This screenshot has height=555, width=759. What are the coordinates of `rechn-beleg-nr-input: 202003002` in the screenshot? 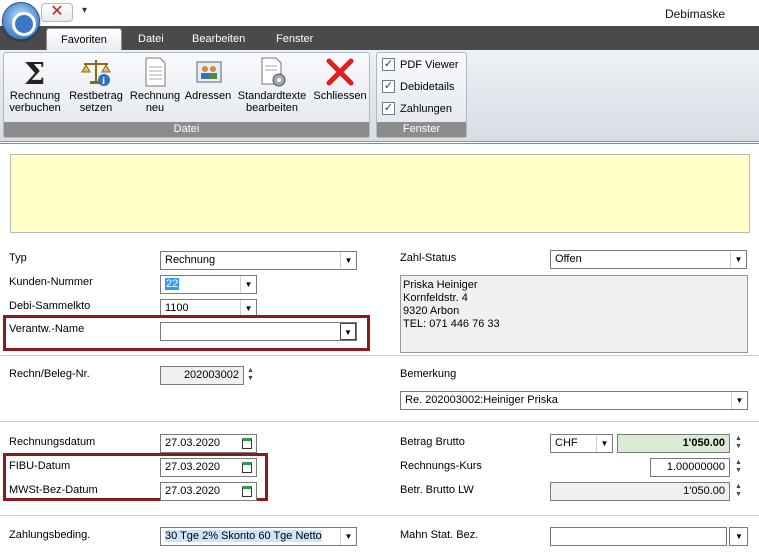 It's located at (202, 375).